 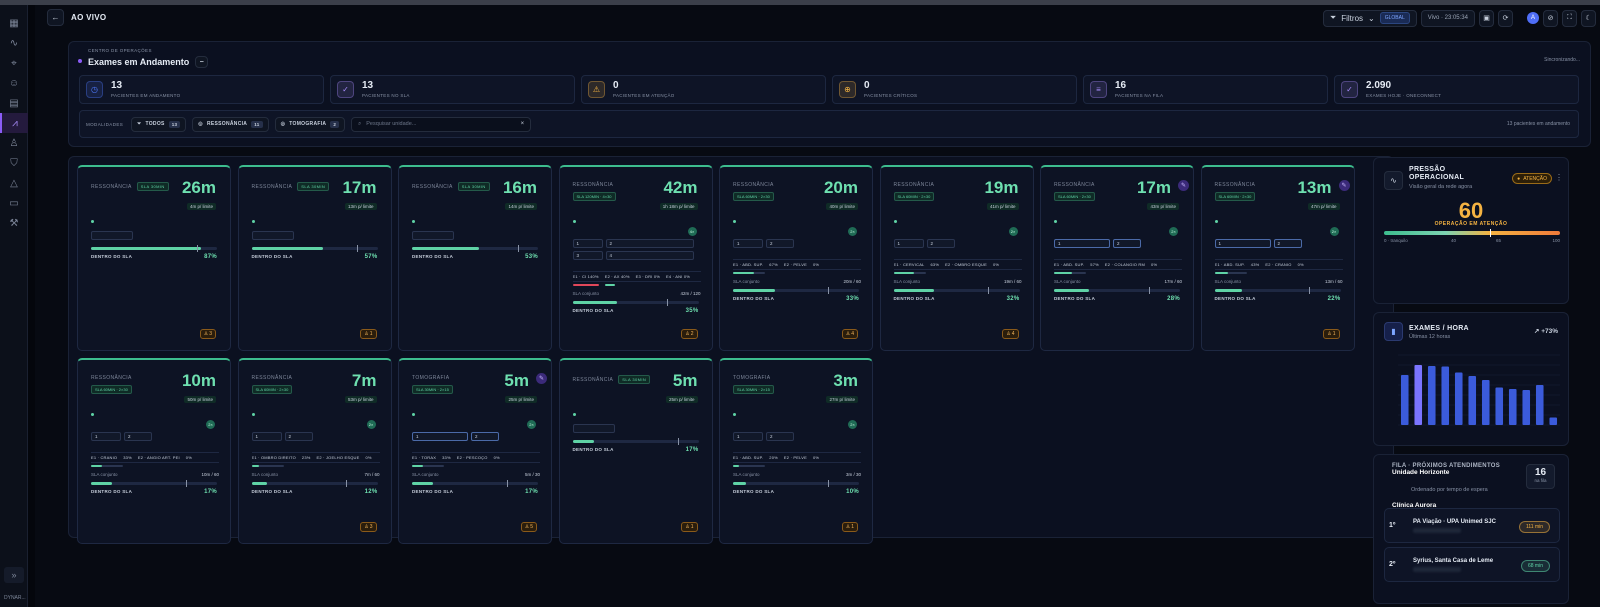 What do you see at coordinates (14, 183) in the screenshot?
I see `alert-icon: △` at bounding box center [14, 183].